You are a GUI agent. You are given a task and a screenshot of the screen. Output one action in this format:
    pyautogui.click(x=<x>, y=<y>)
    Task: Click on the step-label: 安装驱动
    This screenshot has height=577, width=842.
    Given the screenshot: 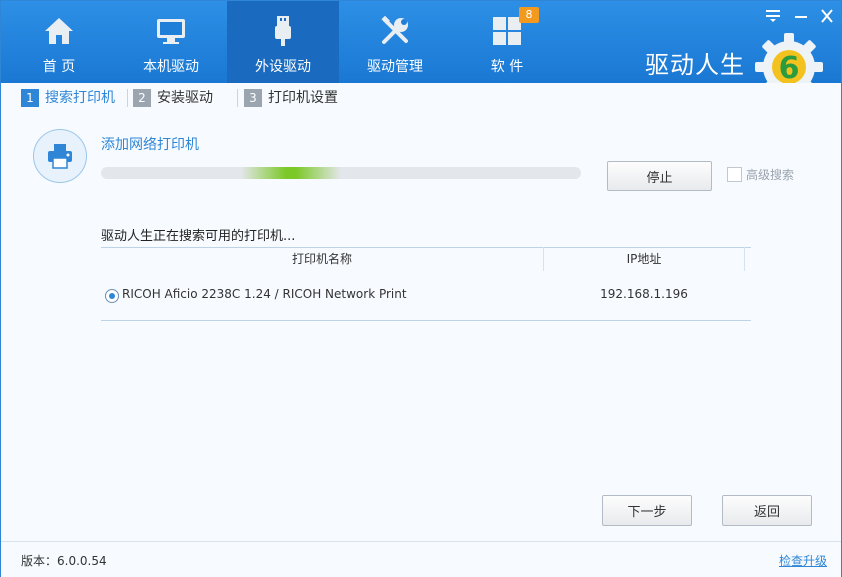 What is the action you would take?
    pyautogui.click(x=185, y=98)
    